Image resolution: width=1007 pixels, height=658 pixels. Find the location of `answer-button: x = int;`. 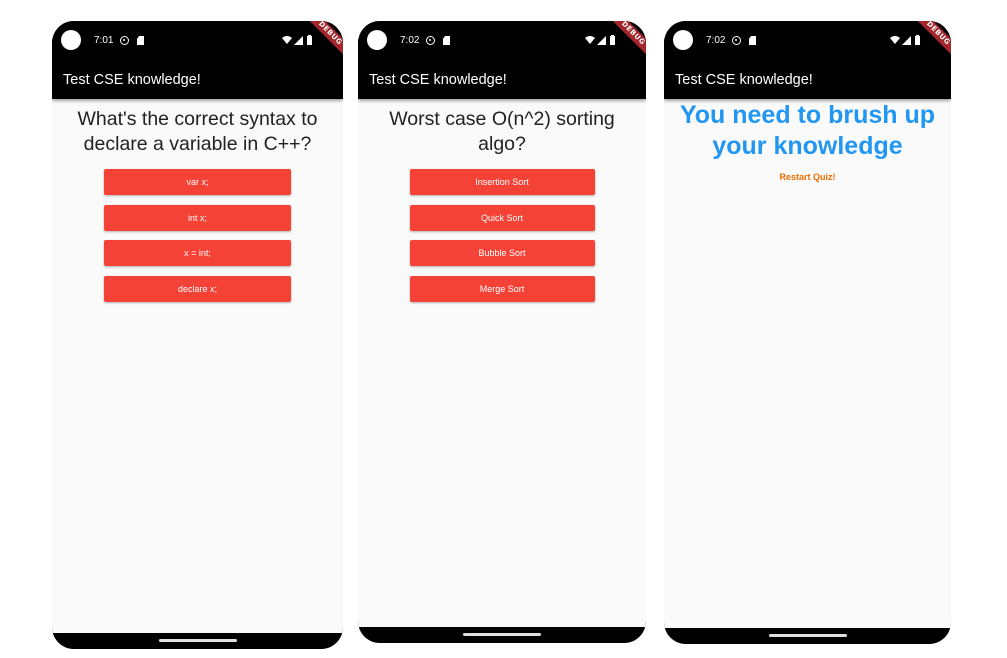

answer-button: x = int; is located at coordinates (197, 253).